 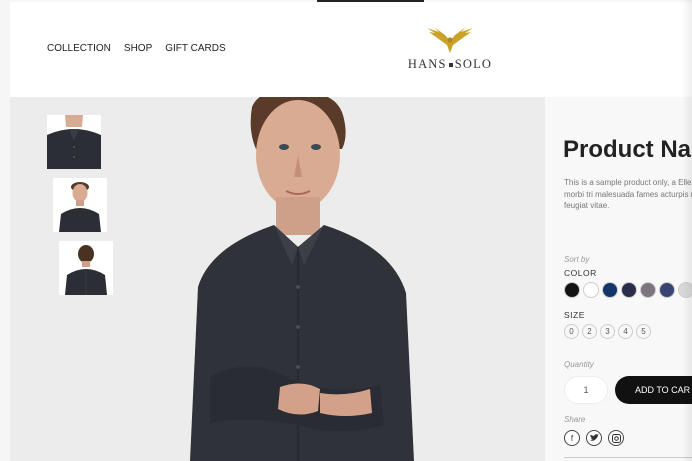 I want to click on size-option: 3, so click(x=607, y=331).